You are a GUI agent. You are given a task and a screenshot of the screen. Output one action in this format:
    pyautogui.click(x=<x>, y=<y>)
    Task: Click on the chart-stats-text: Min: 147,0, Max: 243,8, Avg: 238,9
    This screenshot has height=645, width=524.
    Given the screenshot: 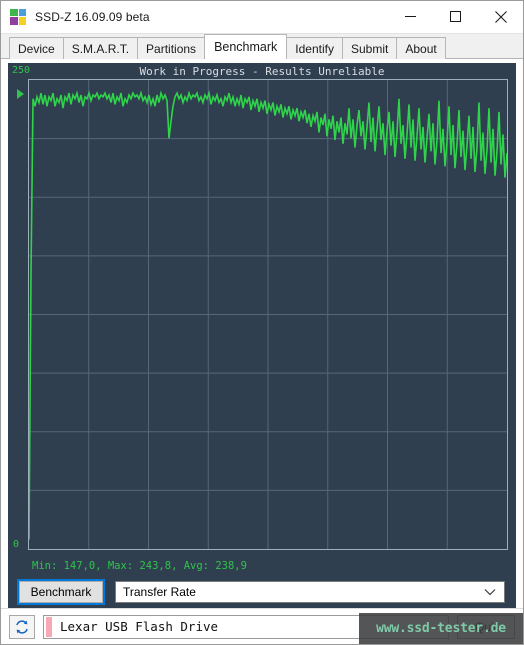 What is the action you would take?
    pyautogui.click(x=139, y=566)
    